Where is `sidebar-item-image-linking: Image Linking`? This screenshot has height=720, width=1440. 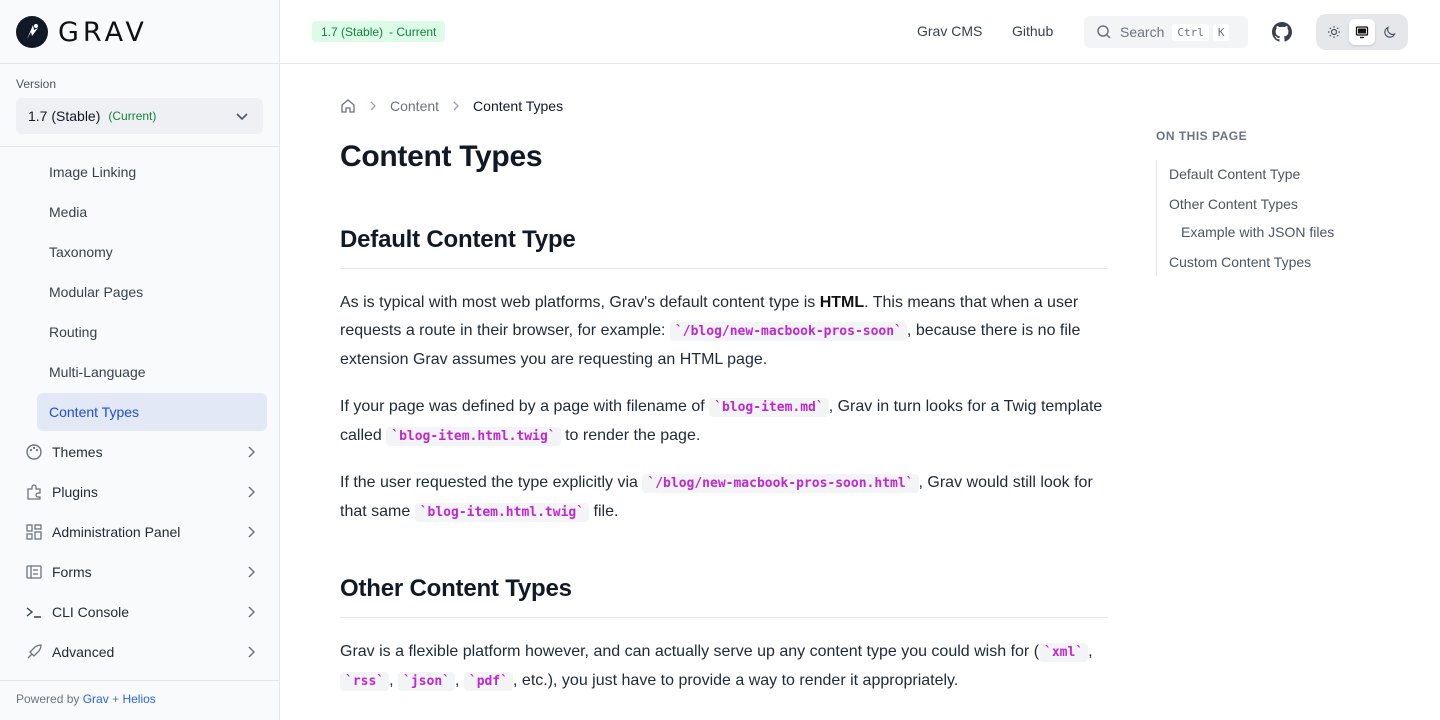 sidebar-item-image-linking: Image Linking is located at coordinates (152, 172).